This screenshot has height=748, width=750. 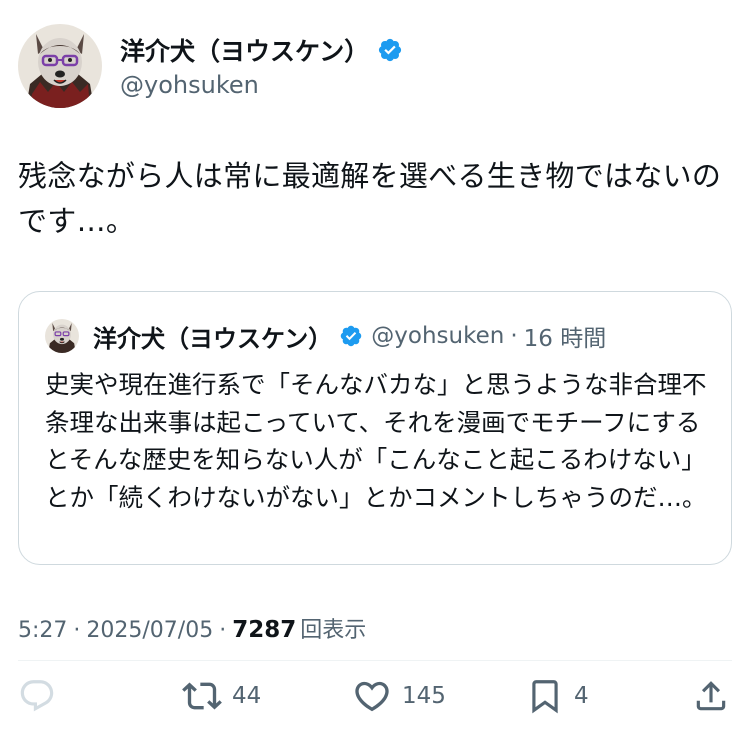 What do you see at coordinates (62, 336) in the screenshot?
I see `quoted-author-avatar` at bounding box center [62, 336].